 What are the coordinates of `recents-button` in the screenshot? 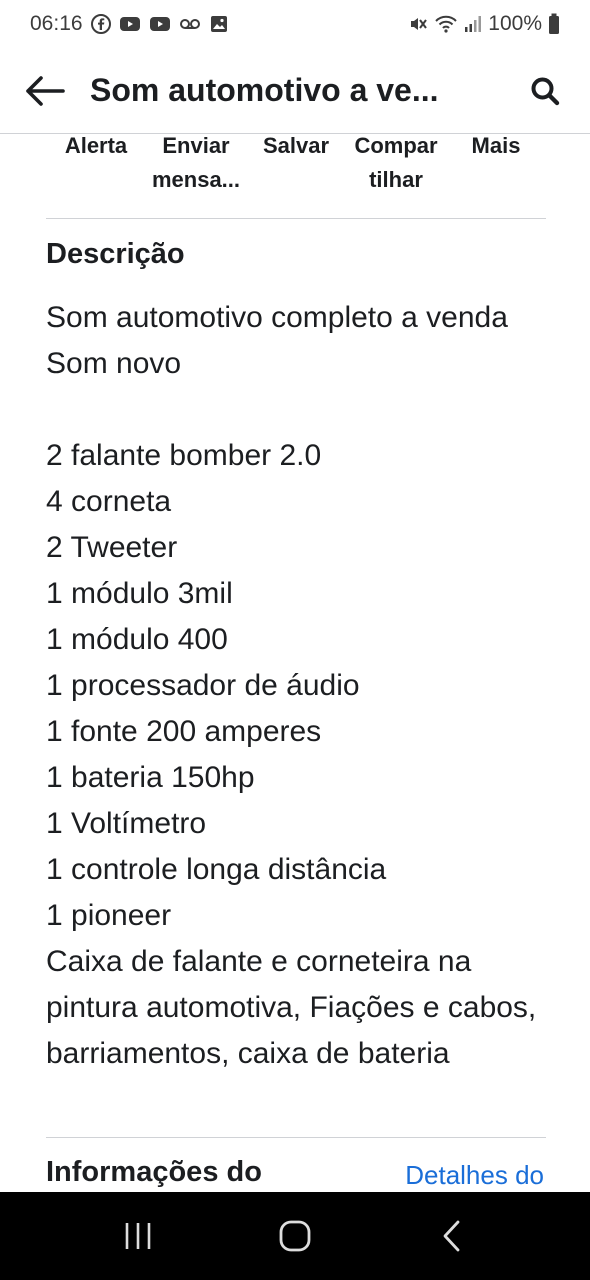 It's located at (138, 1236).